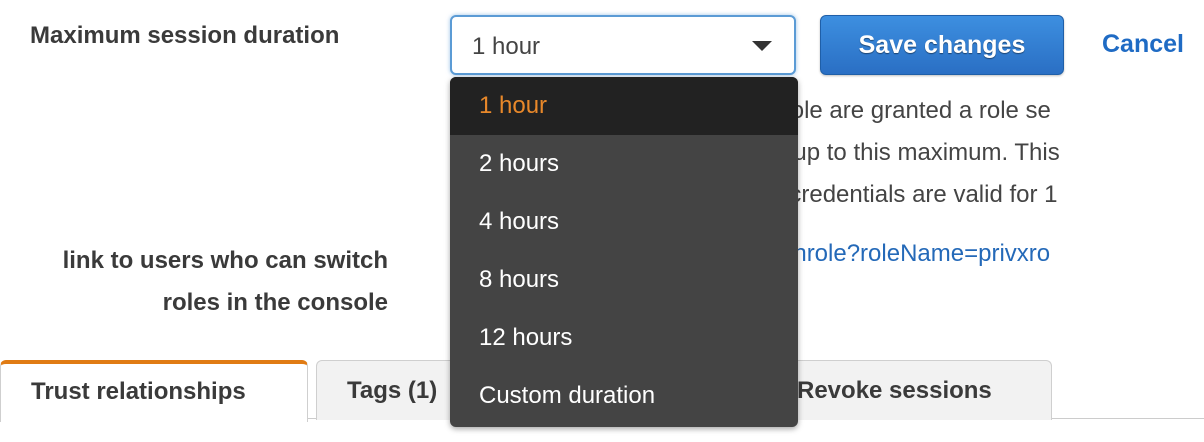  I want to click on cancel-button: Cancel, so click(1143, 44).